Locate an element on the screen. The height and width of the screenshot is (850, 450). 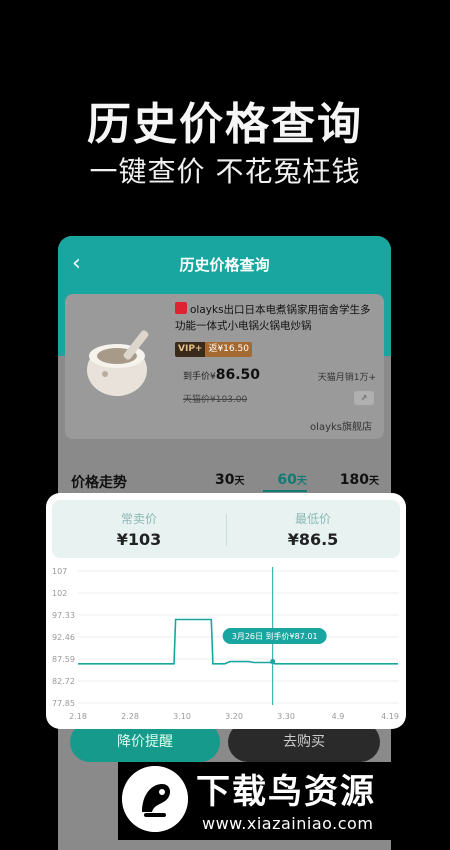
trend-label: 价格走势 is located at coordinates (99, 483).